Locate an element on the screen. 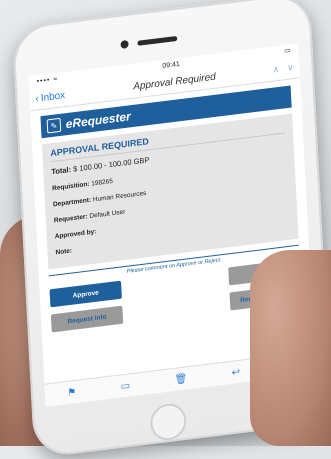 The width and height of the screenshot is (331, 459). reply-icon: ↩ is located at coordinates (235, 372).